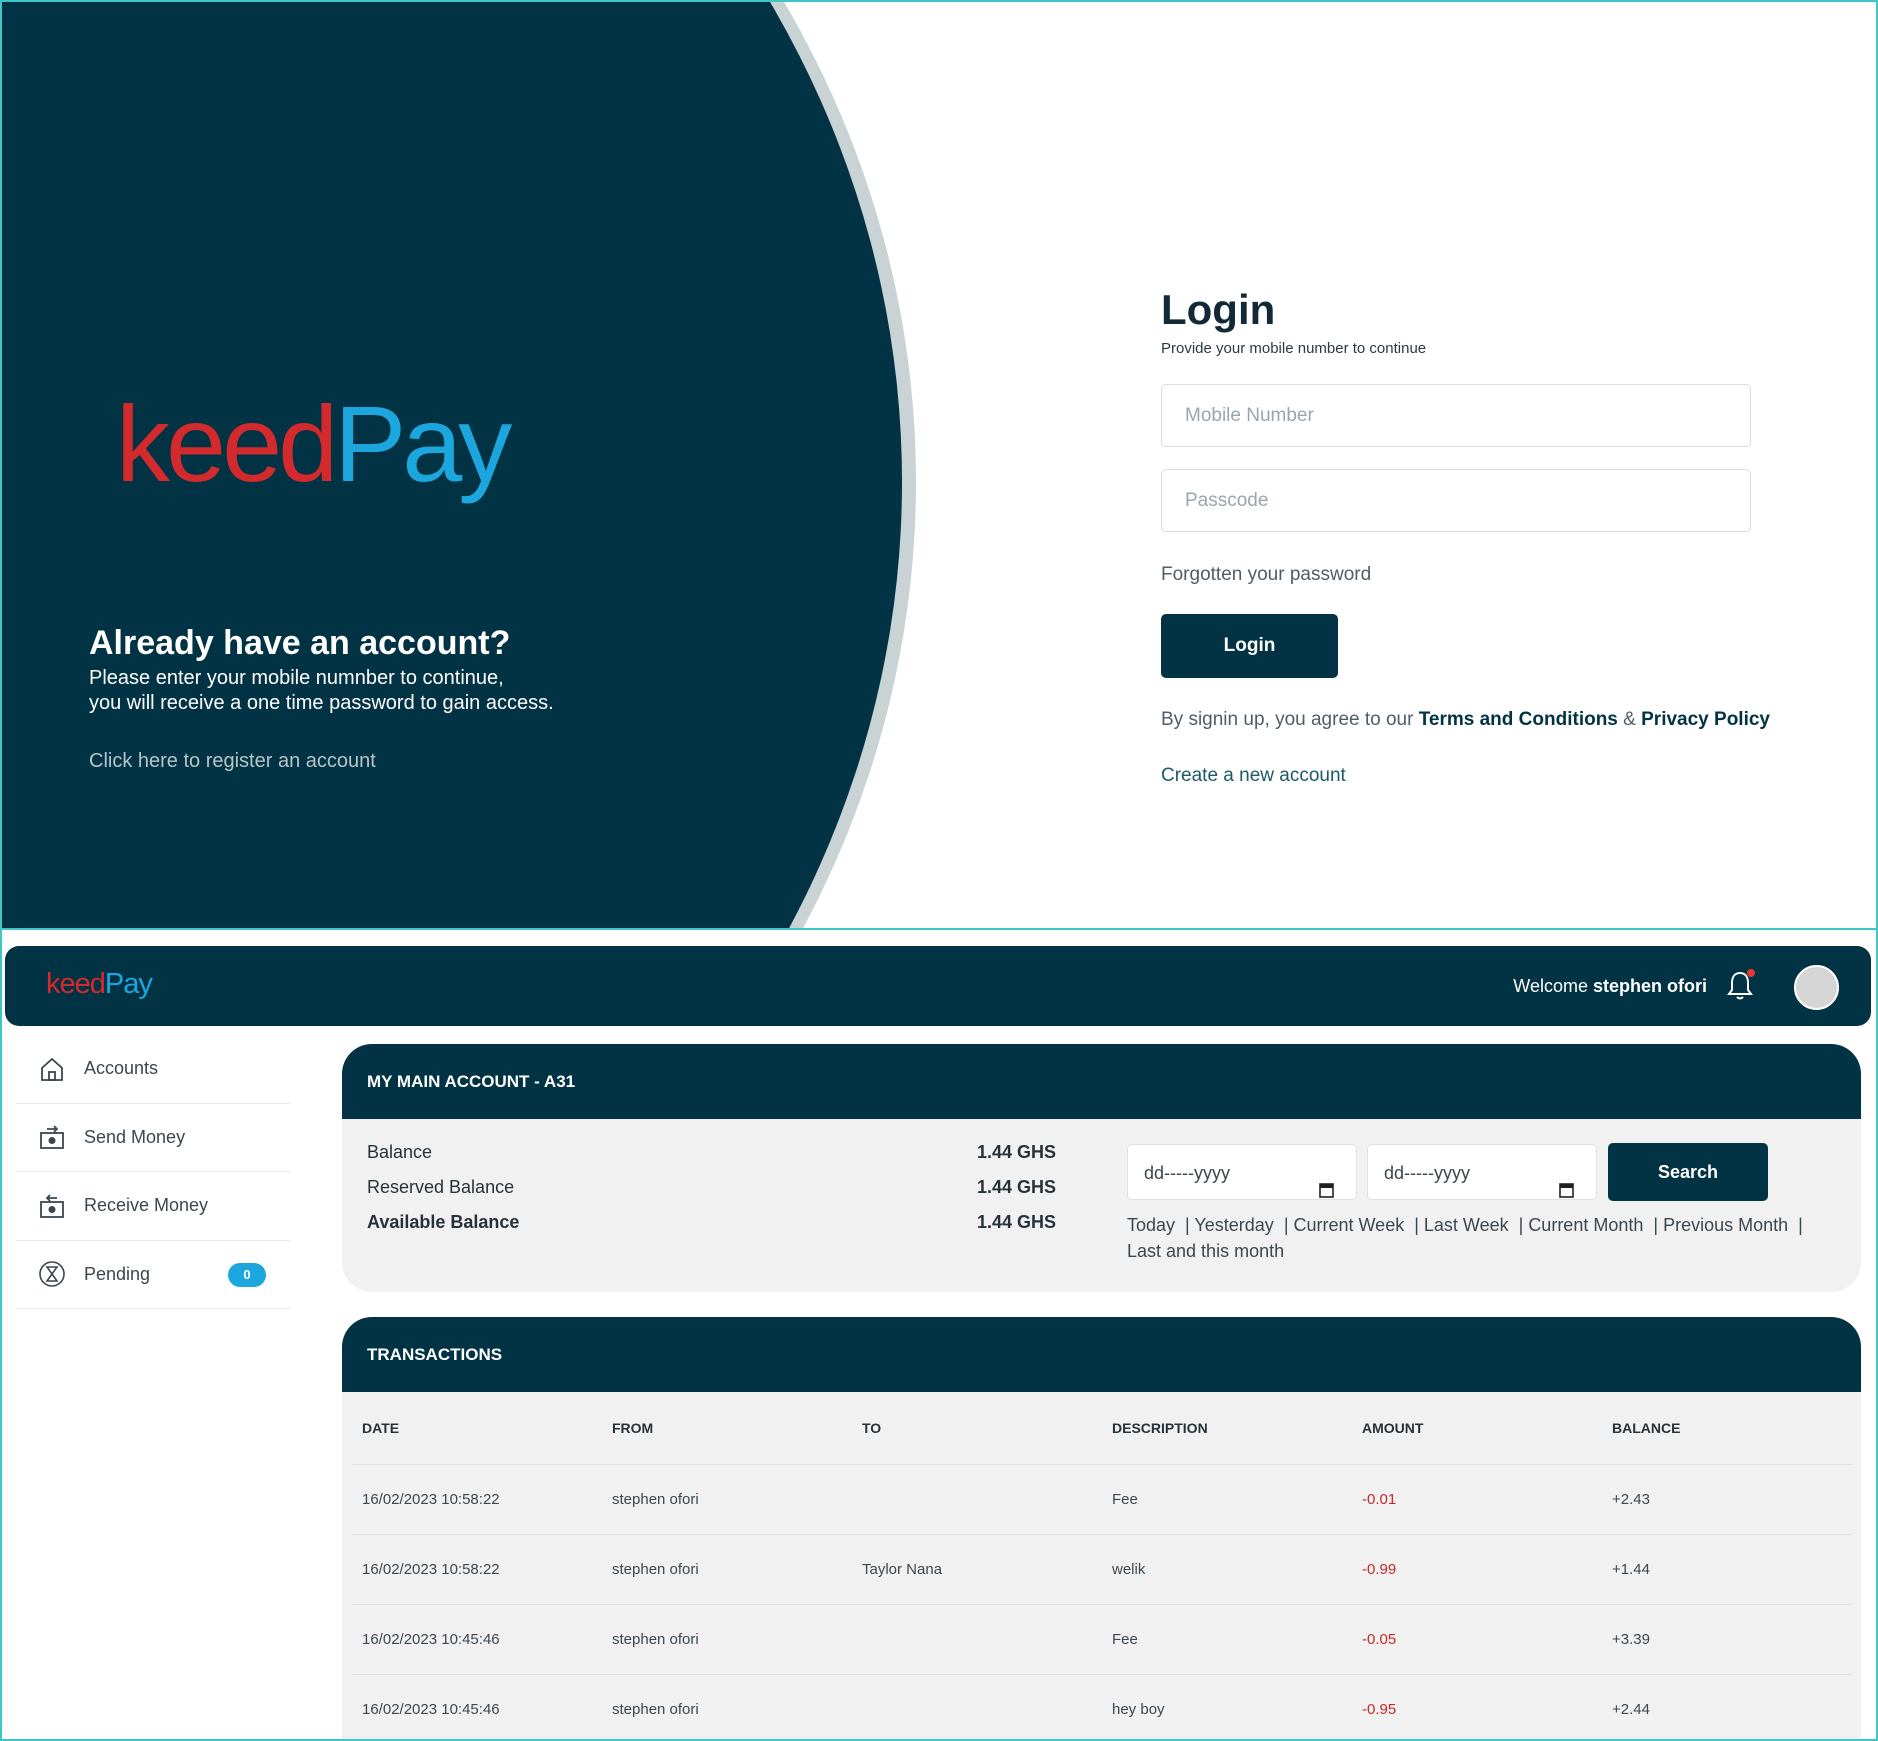 This screenshot has width=1878, height=1741. I want to click on balance-value: 1.44 GHS, so click(1017, 1152).